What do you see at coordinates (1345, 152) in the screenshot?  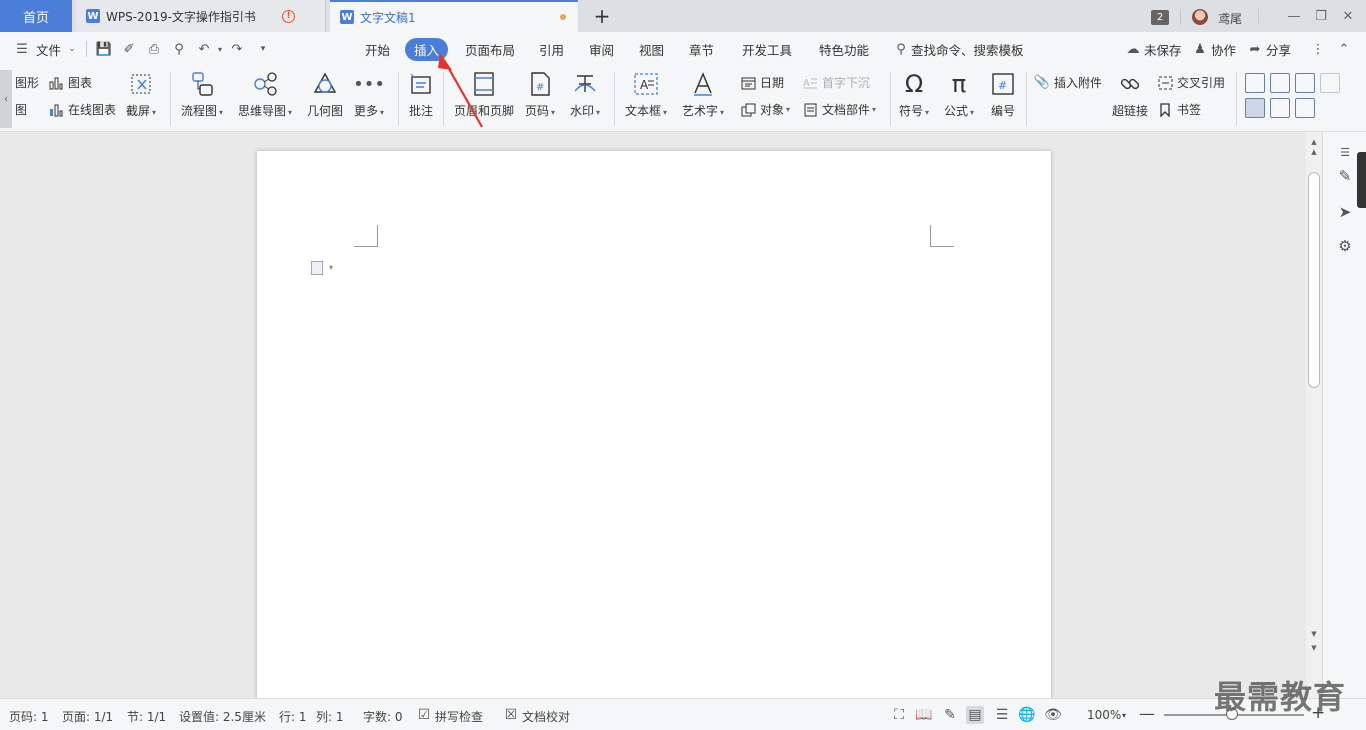 I see `panel-menu-icon: ☰` at bounding box center [1345, 152].